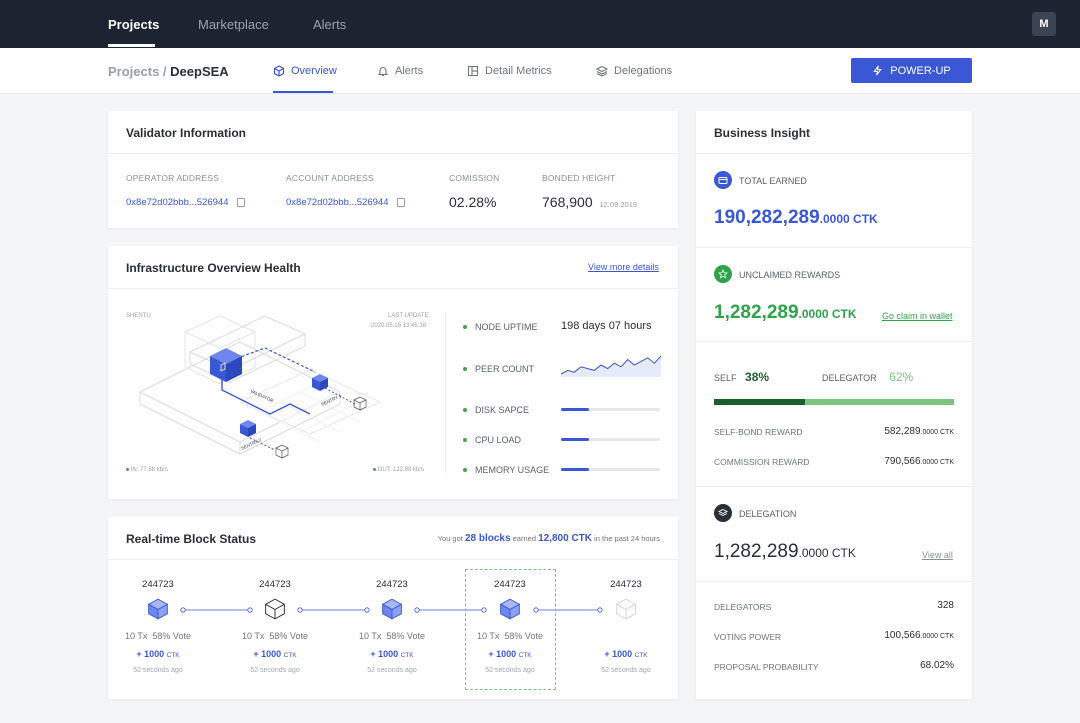 Image resolution: width=1080 pixels, height=723 pixels. I want to click on bonded-height-label: BONDED HEIGHT, so click(579, 178).